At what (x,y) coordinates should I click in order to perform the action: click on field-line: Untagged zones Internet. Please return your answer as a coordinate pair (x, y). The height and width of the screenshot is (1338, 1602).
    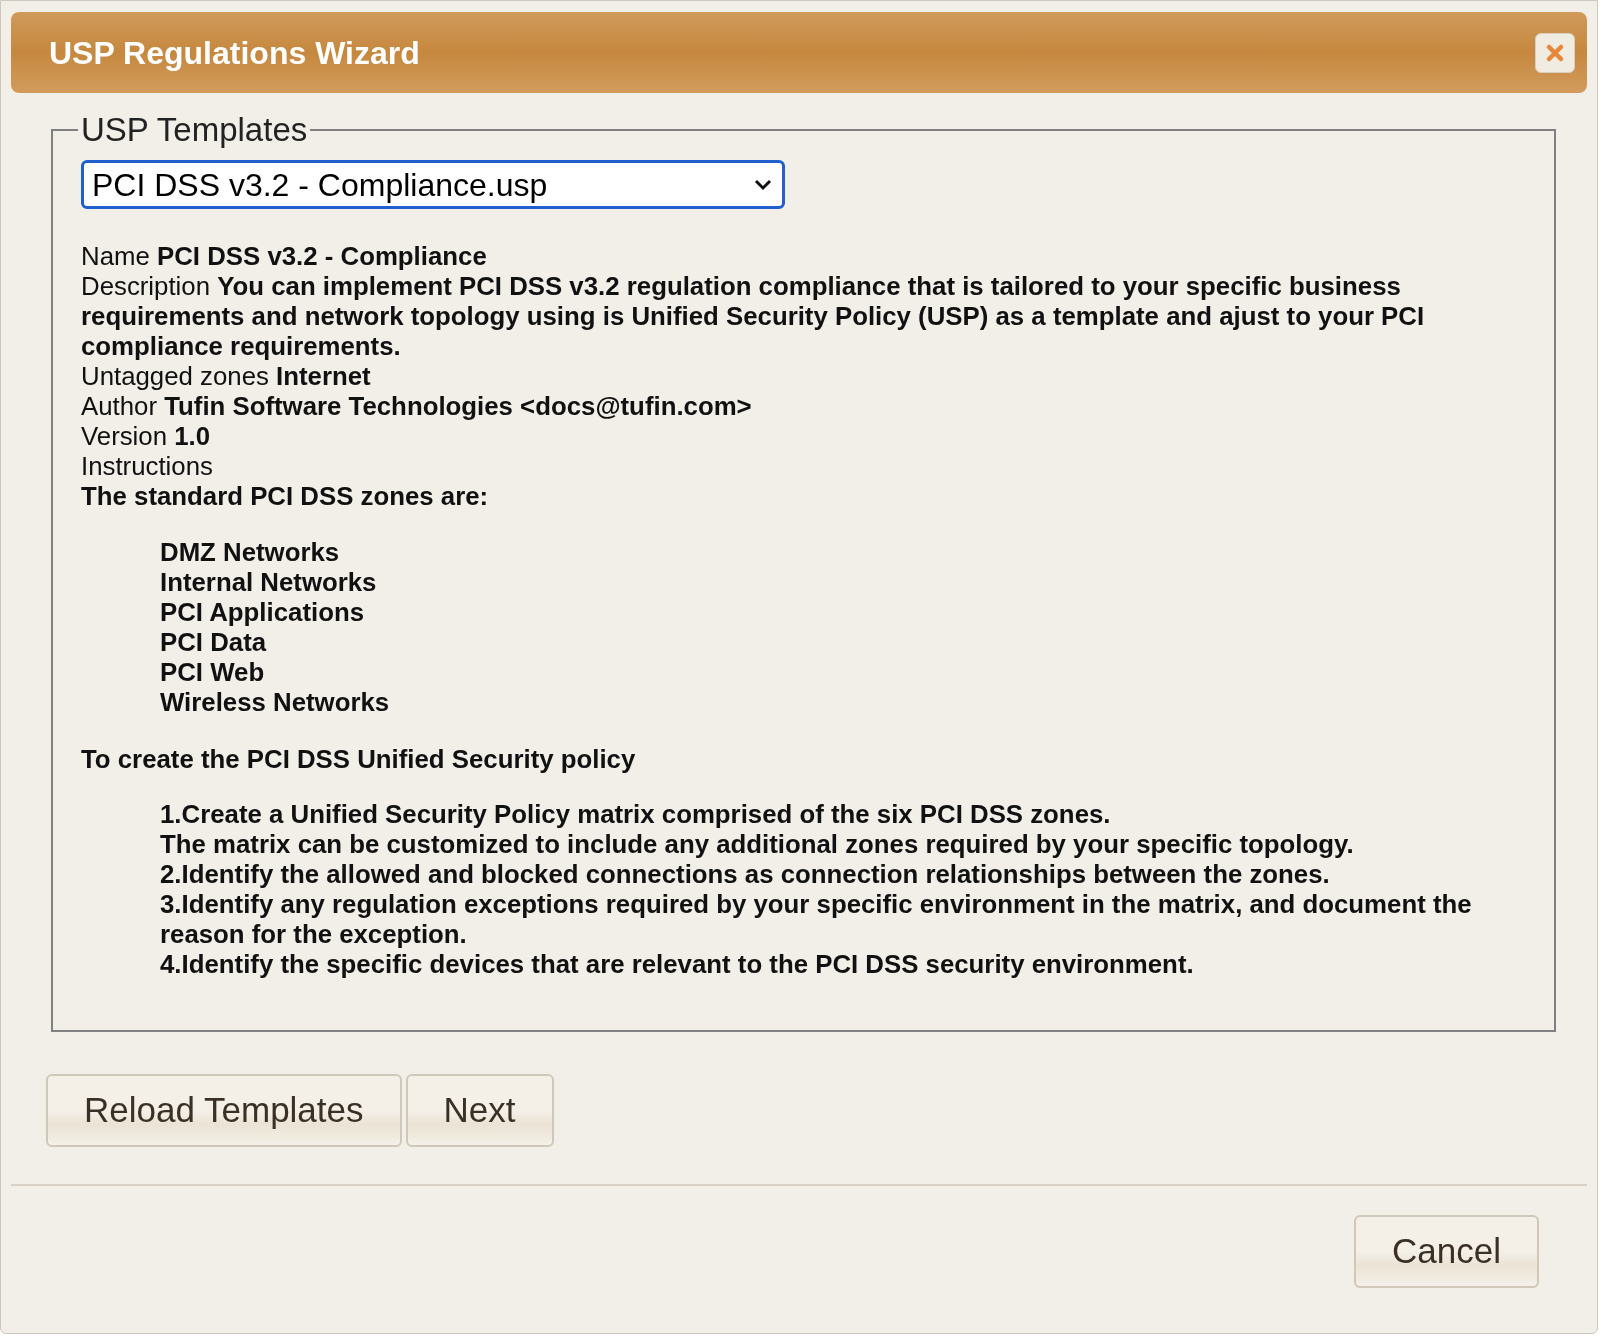
    Looking at the image, I should click on (226, 376).